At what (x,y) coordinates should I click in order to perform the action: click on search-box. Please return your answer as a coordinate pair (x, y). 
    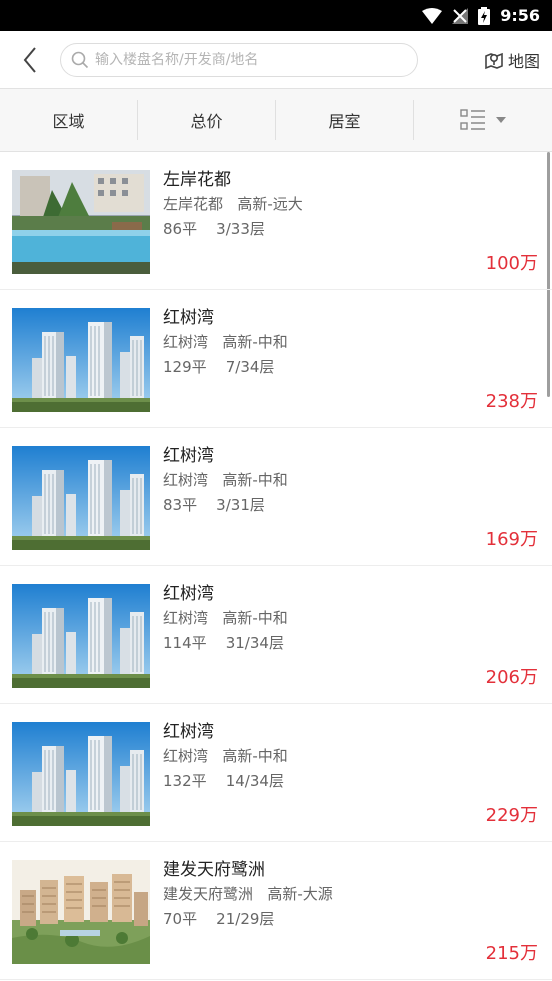
    Looking at the image, I should click on (239, 59).